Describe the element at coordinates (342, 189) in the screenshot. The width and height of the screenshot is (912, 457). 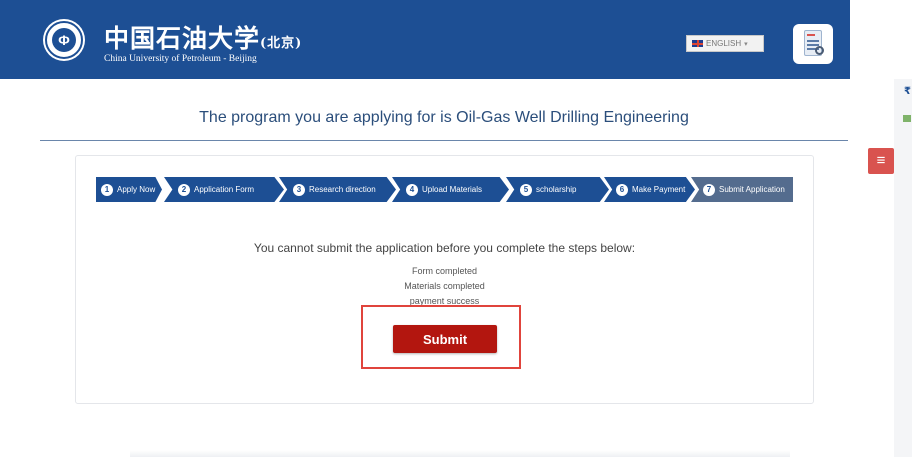
I see `step-label: Research direction` at that location.